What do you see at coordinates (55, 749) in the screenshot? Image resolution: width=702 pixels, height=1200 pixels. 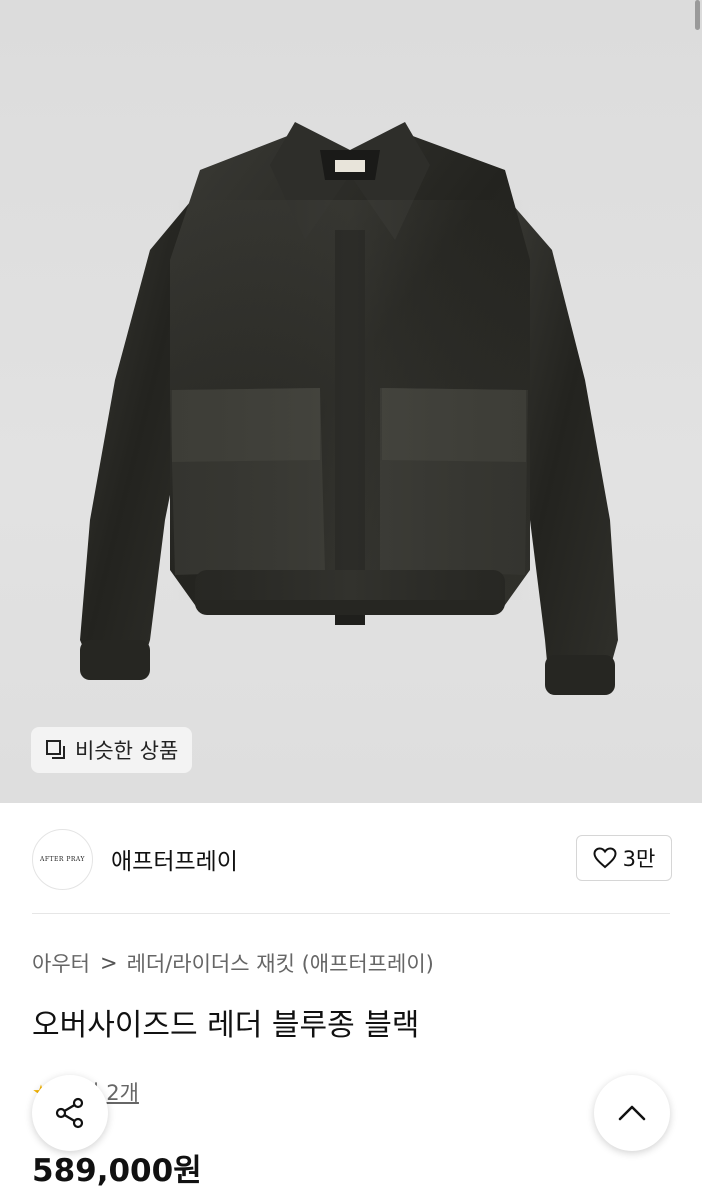 I see `similar-items-icon` at bounding box center [55, 749].